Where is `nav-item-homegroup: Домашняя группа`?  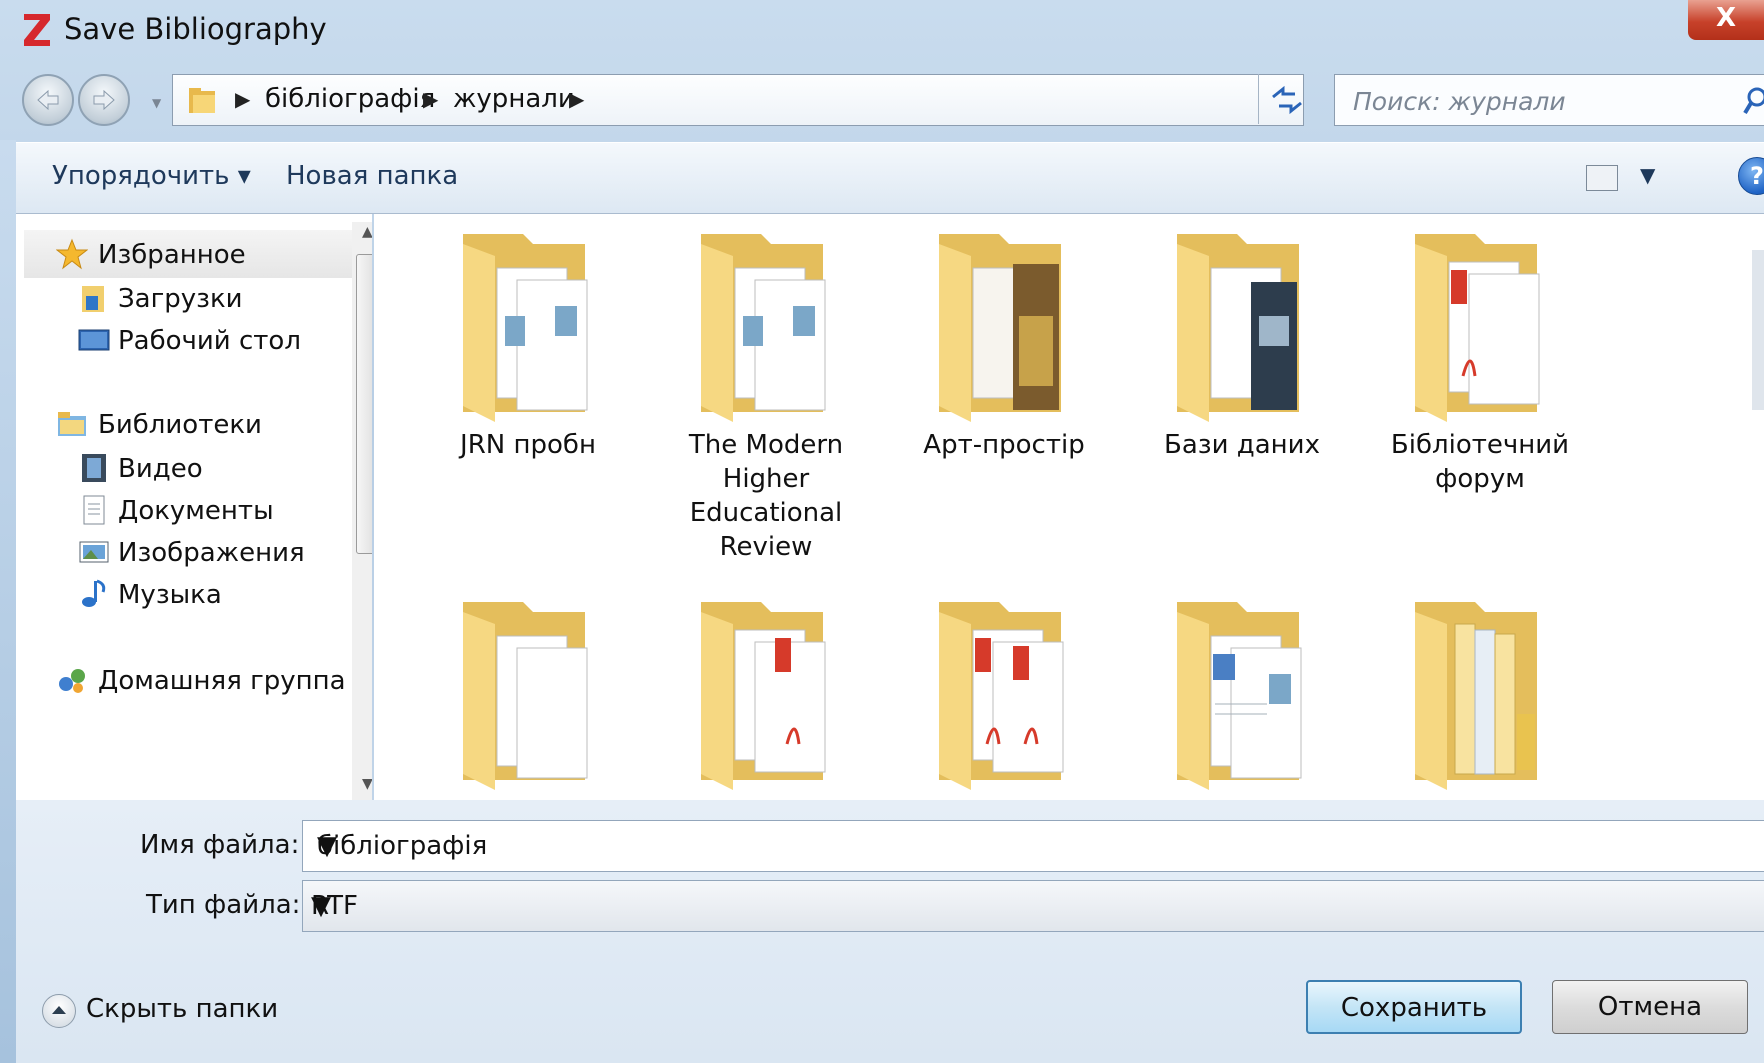 nav-item-homegroup: Домашняя группа is located at coordinates (222, 681).